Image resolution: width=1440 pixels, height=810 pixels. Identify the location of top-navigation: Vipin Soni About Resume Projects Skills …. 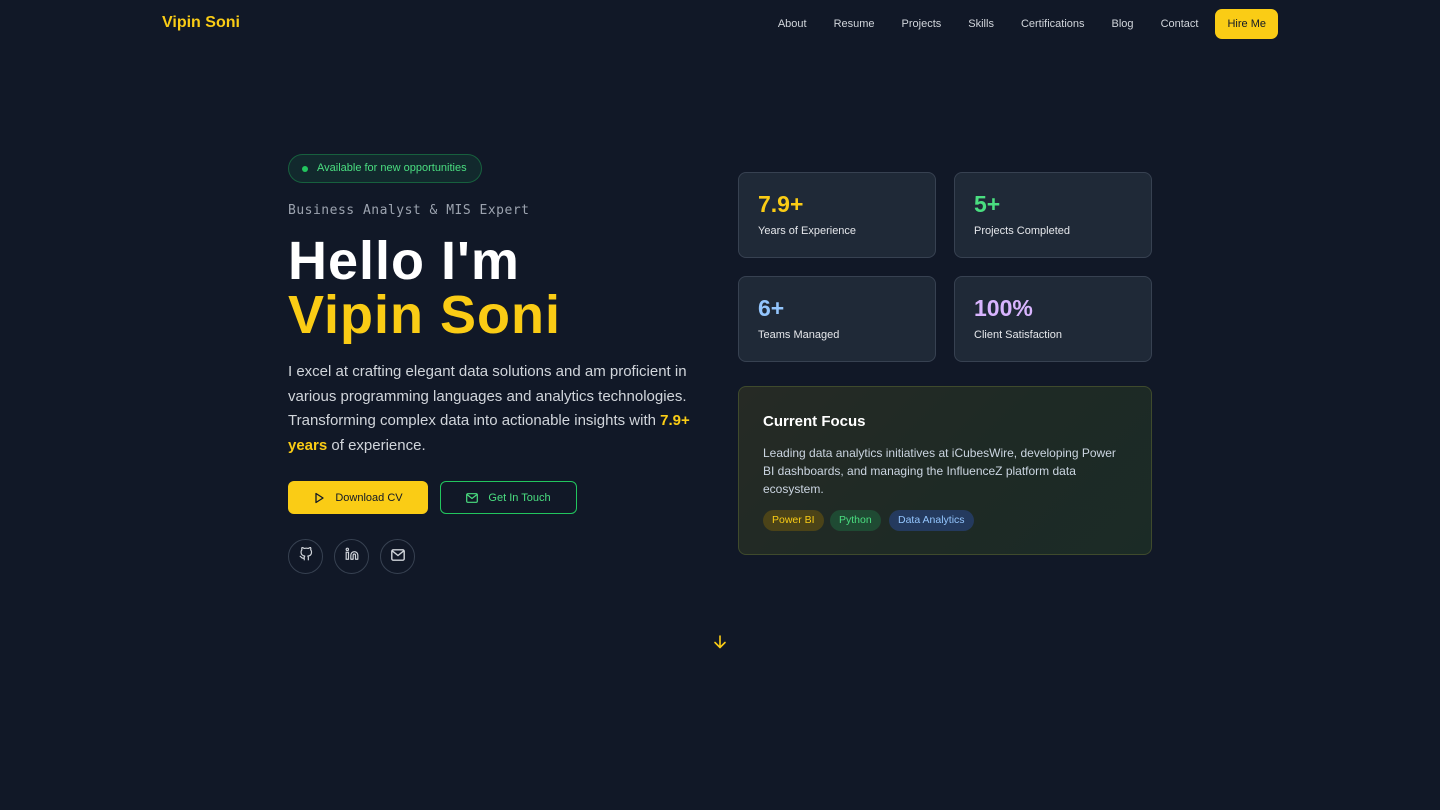
(720, 23).